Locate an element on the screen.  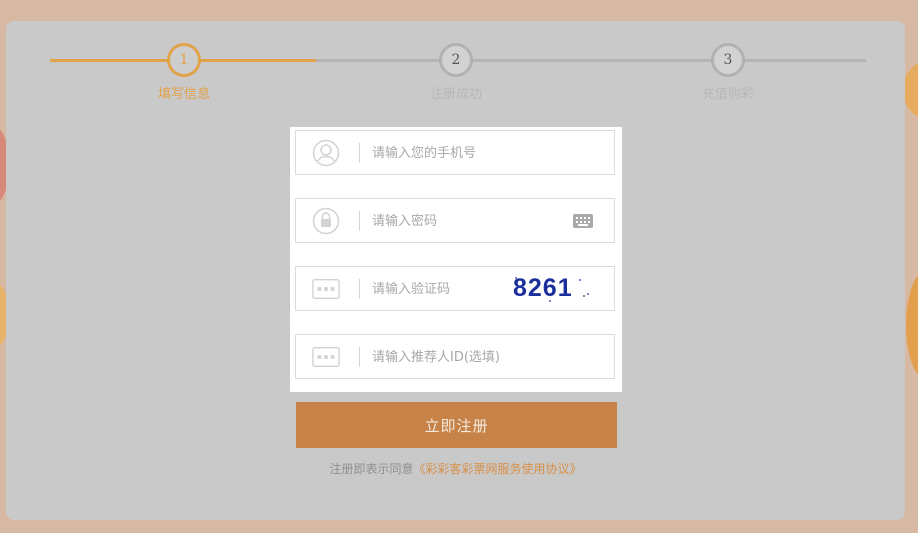
captcha-code: 8261 is located at coordinates (543, 288).